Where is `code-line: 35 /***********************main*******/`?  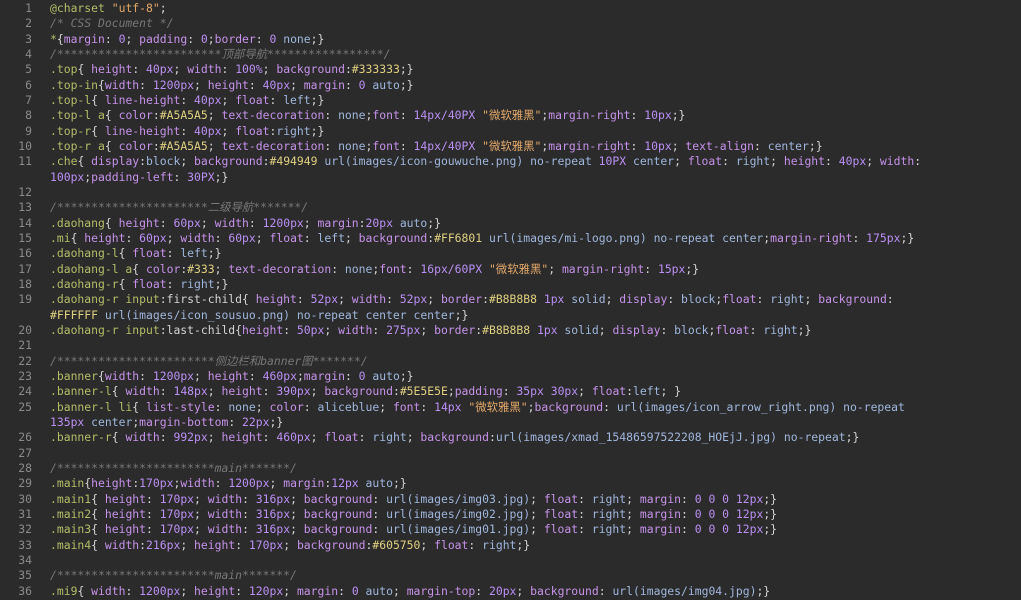
code-line: 35 /***********************main*******/ is located at coordinates (510, 575).